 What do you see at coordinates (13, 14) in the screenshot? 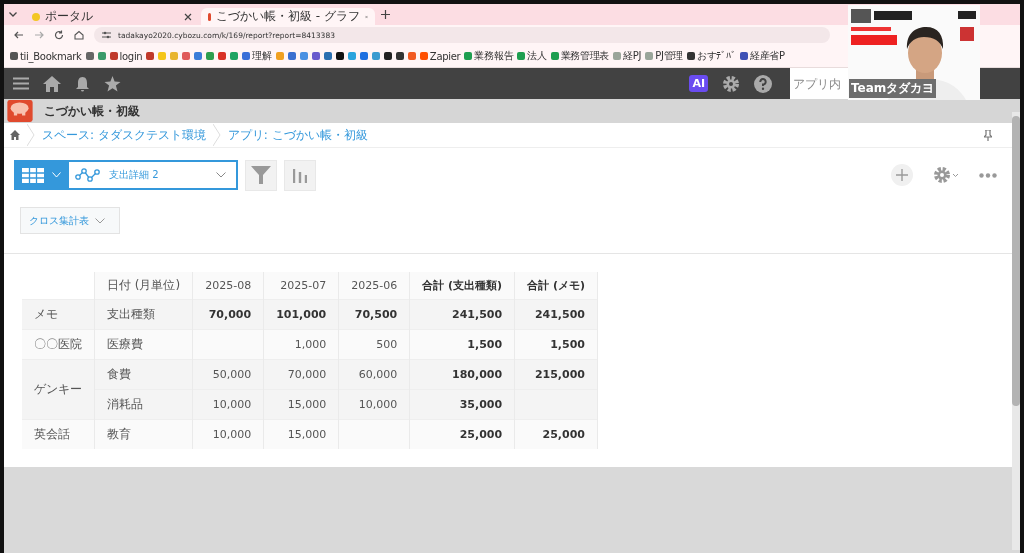
I see `tab-list-icon` at bounding box center [13, 14].